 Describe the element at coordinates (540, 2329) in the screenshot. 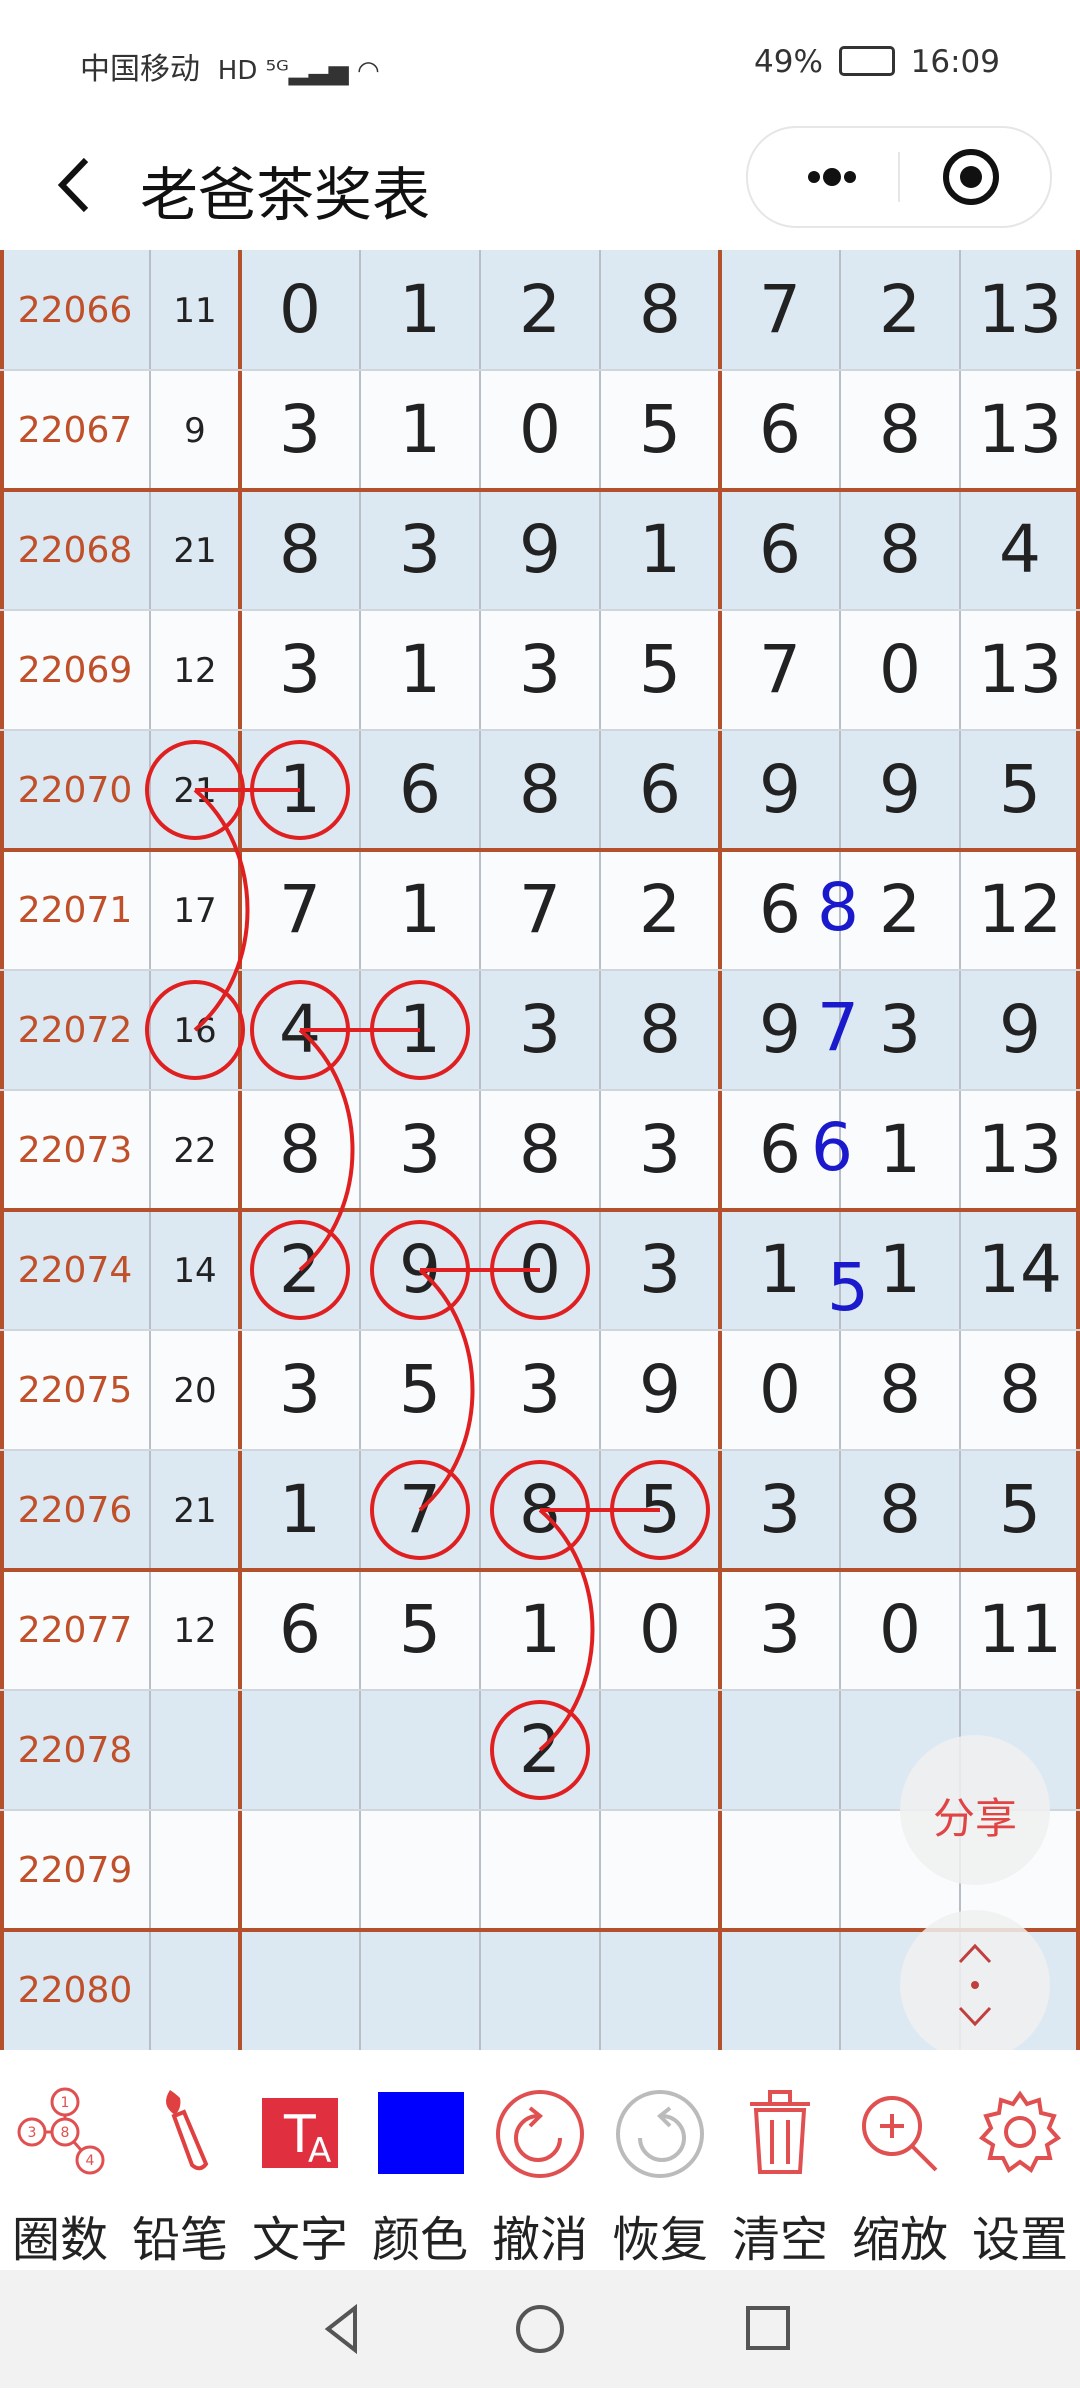

I see `system-home-icon` at that location.